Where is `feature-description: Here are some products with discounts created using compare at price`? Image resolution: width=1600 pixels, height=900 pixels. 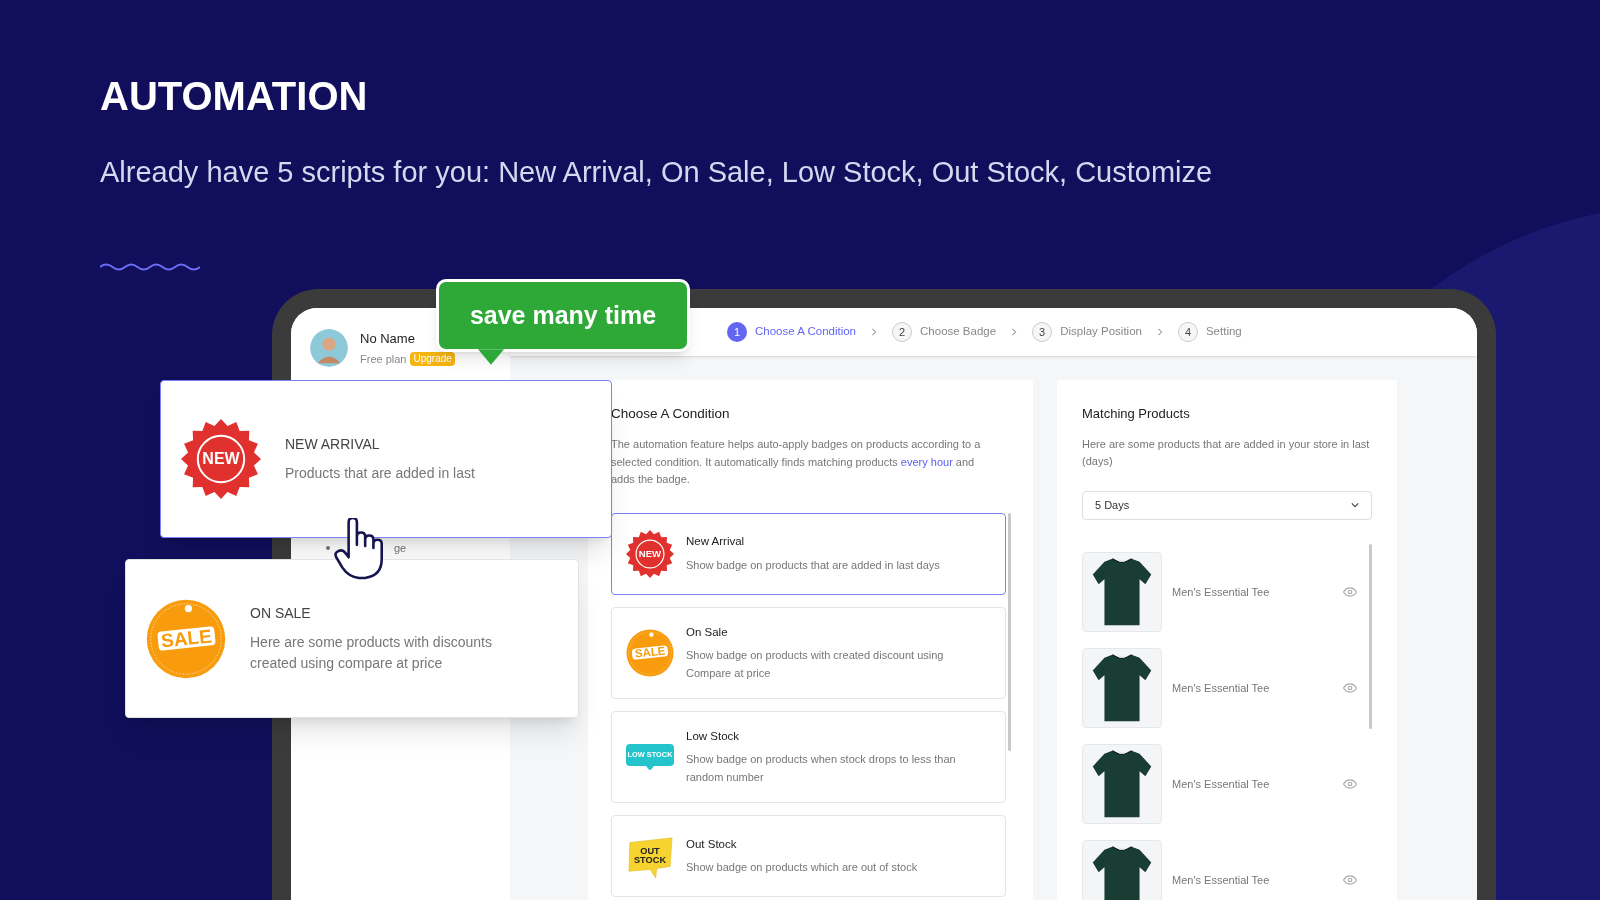 feature-description: Here are some products with discounts created using compare at price is located at coordinates (371, 653).